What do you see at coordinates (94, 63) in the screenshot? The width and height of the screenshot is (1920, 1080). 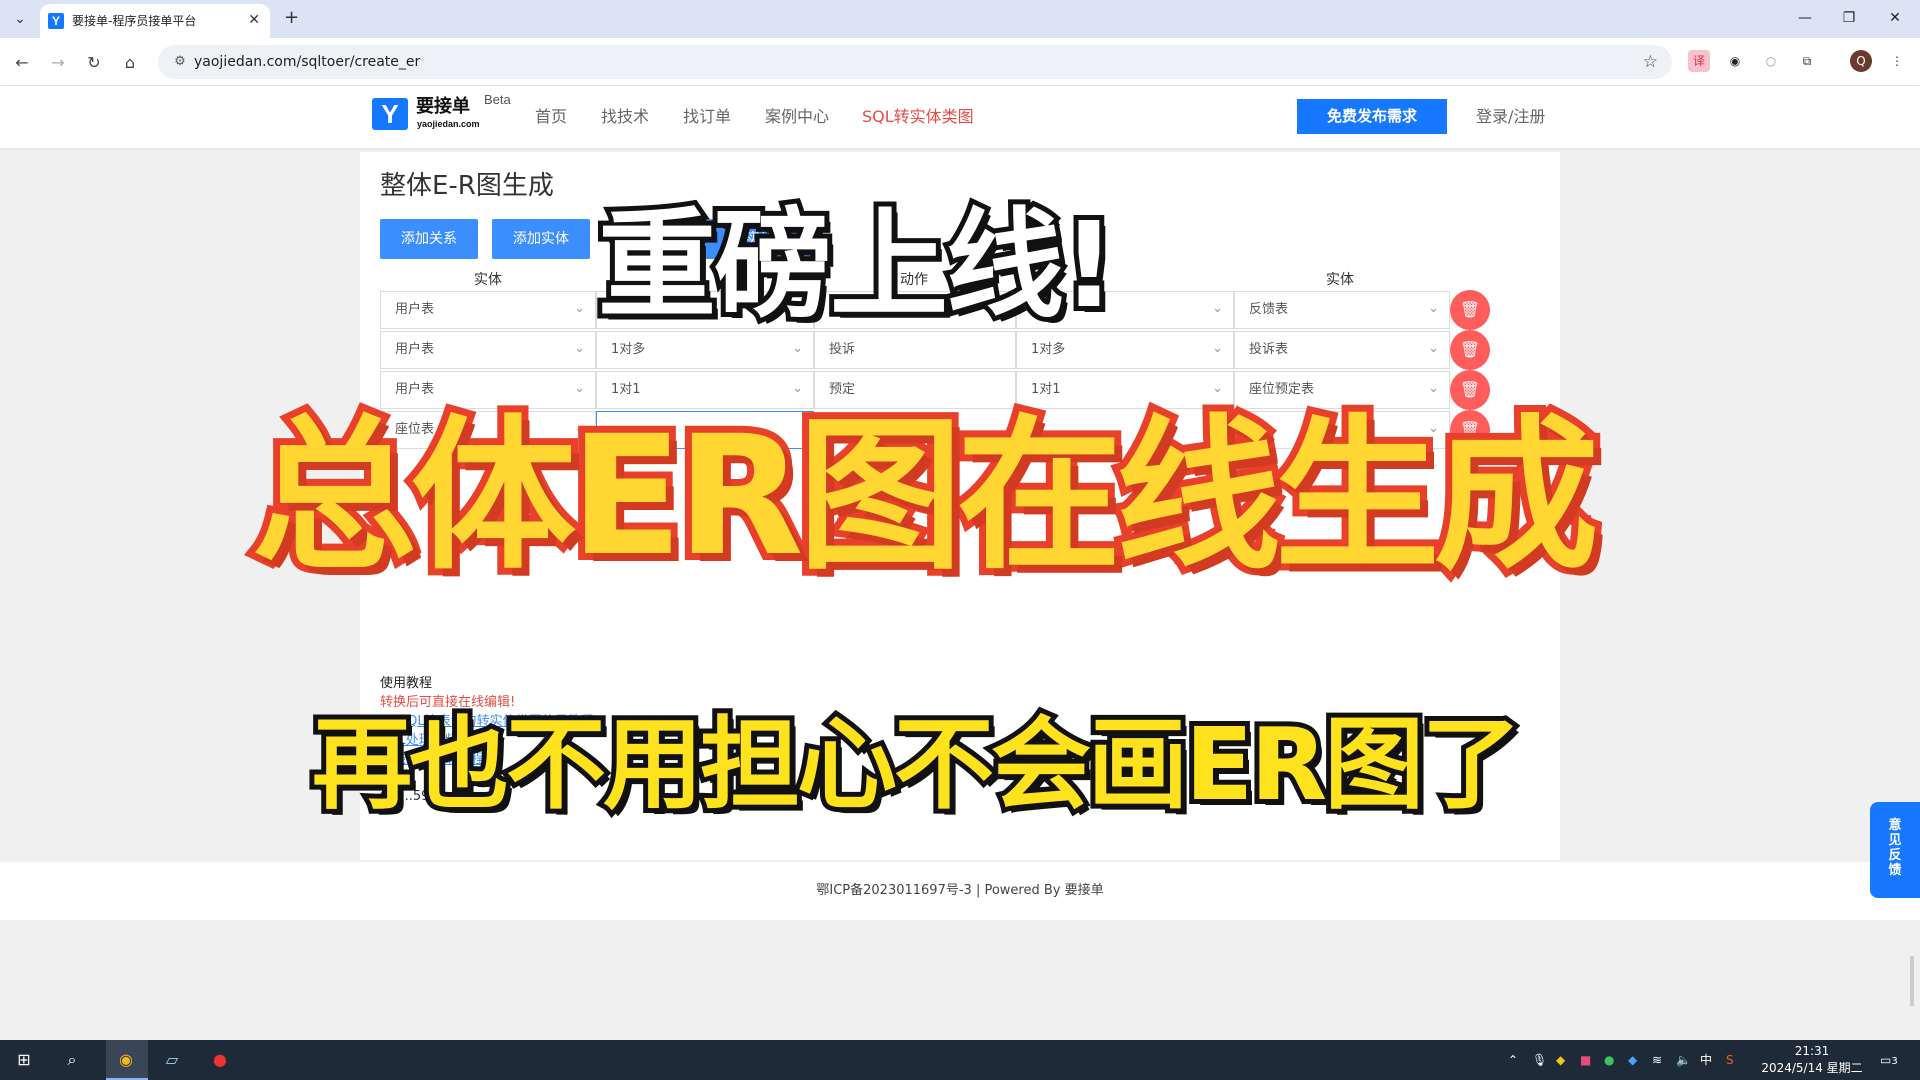 I see `reload-icon: ↻` at bounding box center [94, 63].